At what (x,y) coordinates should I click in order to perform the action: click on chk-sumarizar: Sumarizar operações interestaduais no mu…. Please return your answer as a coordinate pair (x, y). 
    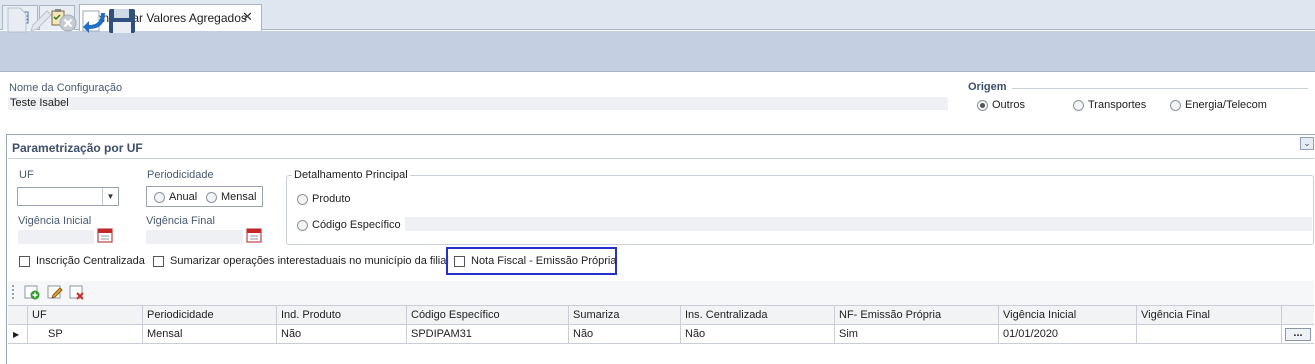
    Looking at the image, I should click on (301, 261).